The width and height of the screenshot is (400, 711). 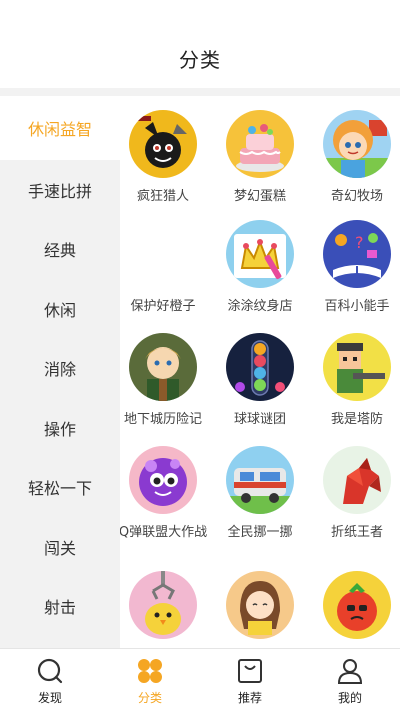 What do you see at coordinates (357, 367) in the screenshot?
I see `blocky-soldier-icon` at bounding box center [357, 367].